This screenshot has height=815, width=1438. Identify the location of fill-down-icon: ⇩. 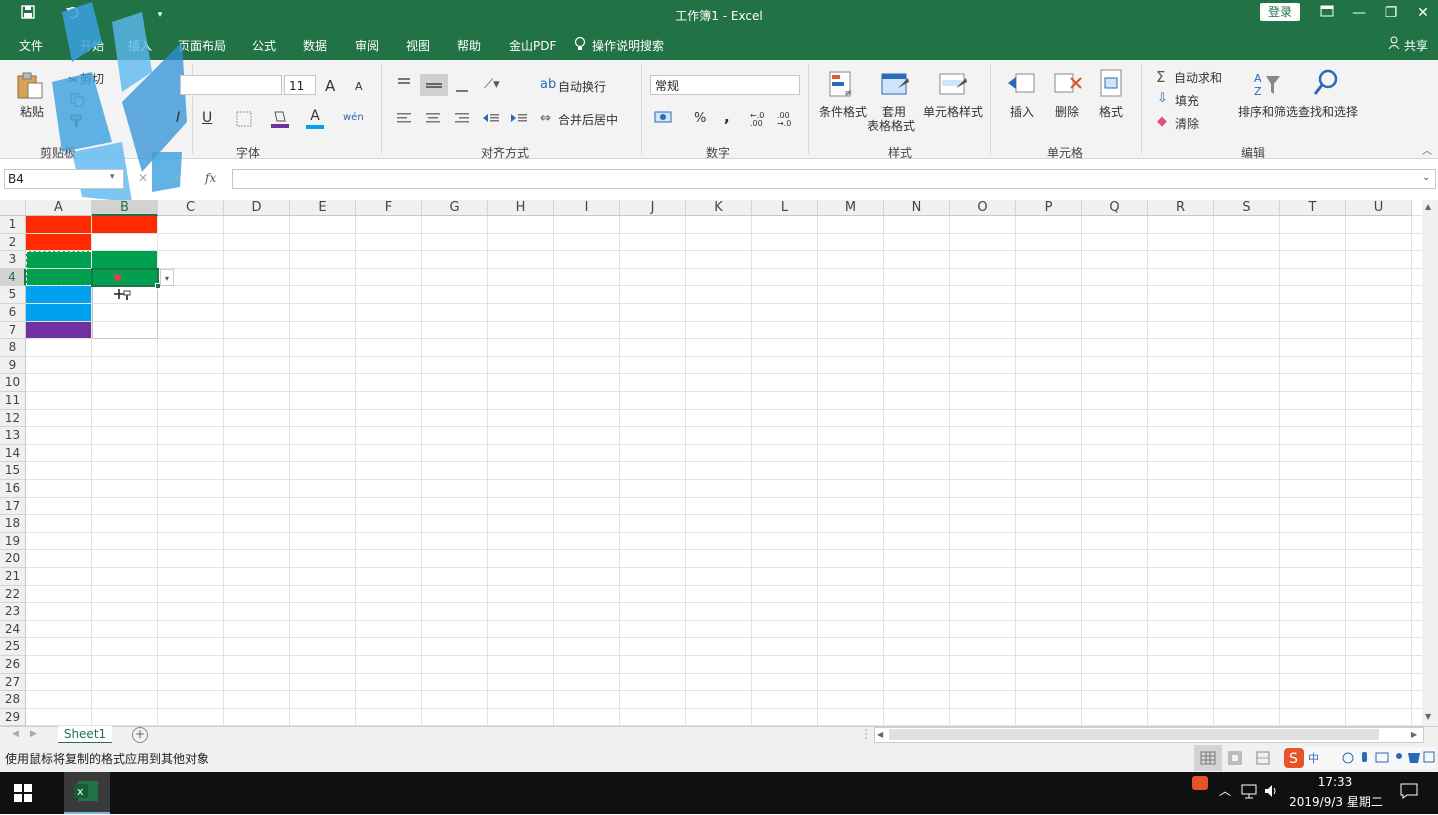
(1162, 98).